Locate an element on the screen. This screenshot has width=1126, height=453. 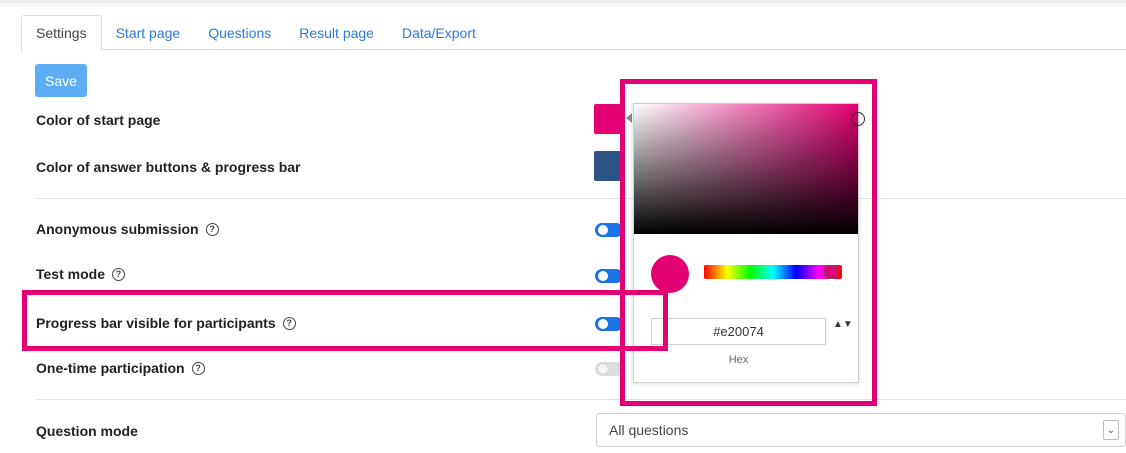
tab-start-page: Start page is located at coordinates (148, 32).